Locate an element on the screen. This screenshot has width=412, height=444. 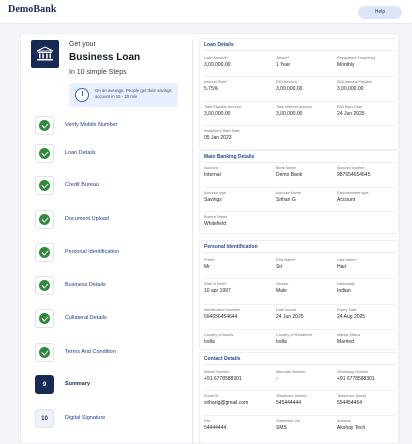
field-label: Alternate Number is located at coordinates (291, 372).